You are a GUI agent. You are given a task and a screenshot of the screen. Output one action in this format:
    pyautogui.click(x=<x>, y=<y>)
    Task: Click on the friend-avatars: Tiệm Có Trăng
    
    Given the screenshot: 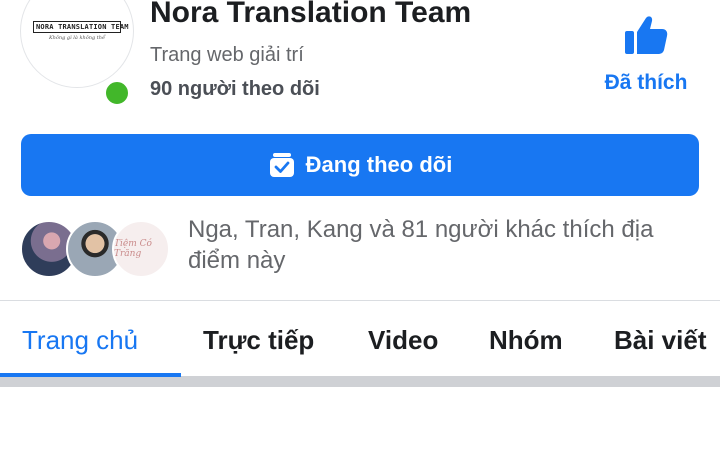 What is the action you would take?
    pyautogui.click(x=95, y=249)
    